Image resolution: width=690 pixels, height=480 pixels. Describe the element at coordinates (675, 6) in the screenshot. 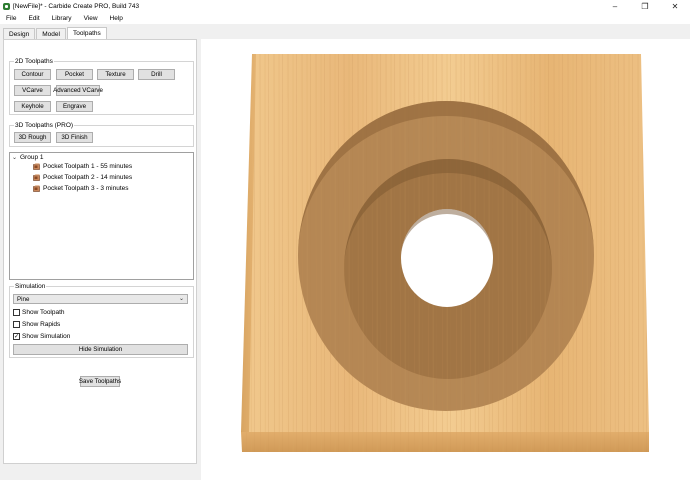

I see `close-button: ✕` at that location.